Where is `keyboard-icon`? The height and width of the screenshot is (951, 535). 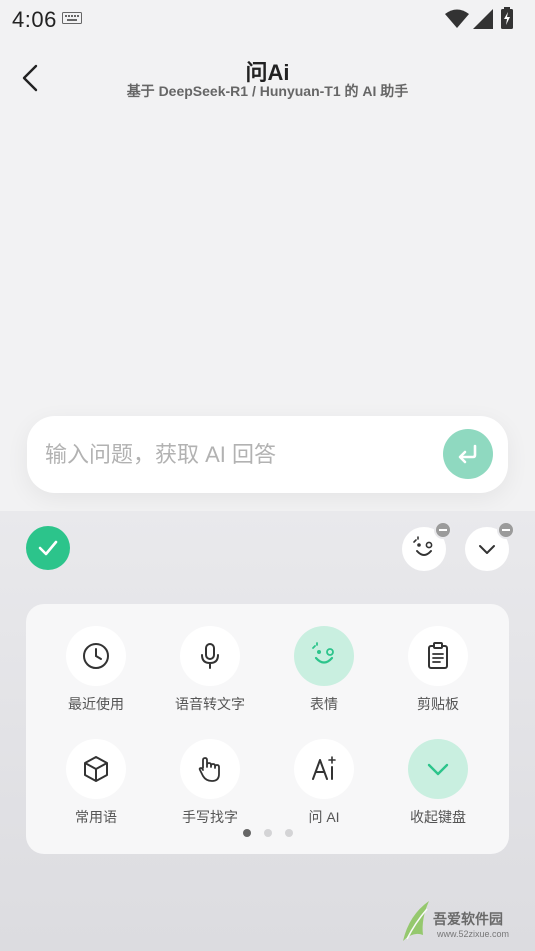 keyboard-icon is located at coordinates (72, 18).